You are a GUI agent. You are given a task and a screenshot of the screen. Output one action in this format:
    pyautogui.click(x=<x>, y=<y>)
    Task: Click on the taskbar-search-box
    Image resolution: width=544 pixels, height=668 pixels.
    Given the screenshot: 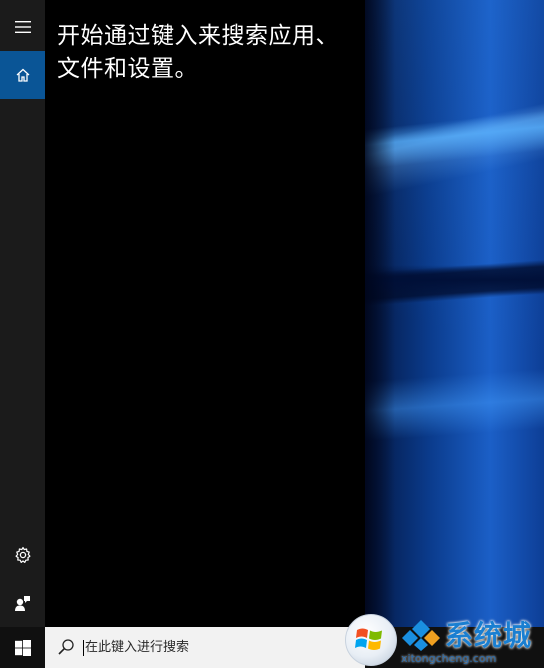 What is the action you would take?
    pyautogui.click(x=205, y=647)
    